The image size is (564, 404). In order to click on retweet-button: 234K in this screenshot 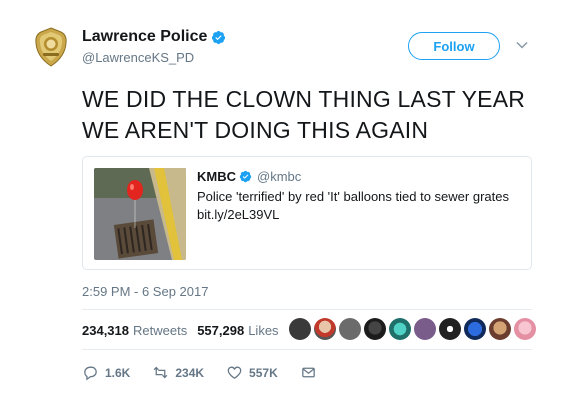, I will do `click(178, 372)`.